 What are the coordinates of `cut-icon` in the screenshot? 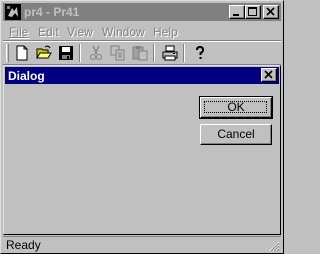 It's located at (96, 52).